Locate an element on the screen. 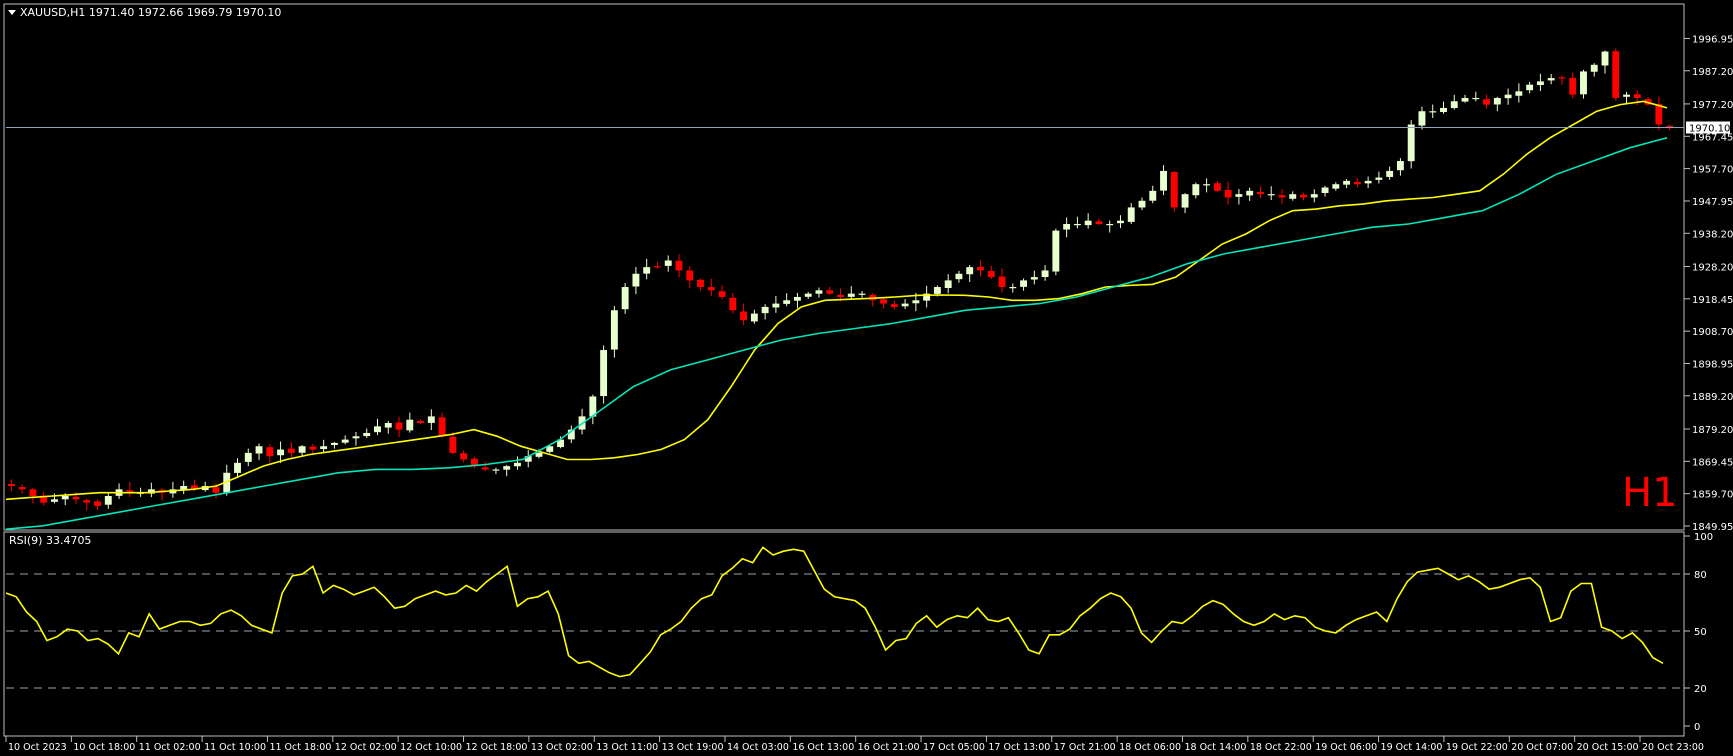 The width and height of the screenshot is (1733, 756). time-tick-label: 10 Oct 18:00 is located at coordinates (104, 747).